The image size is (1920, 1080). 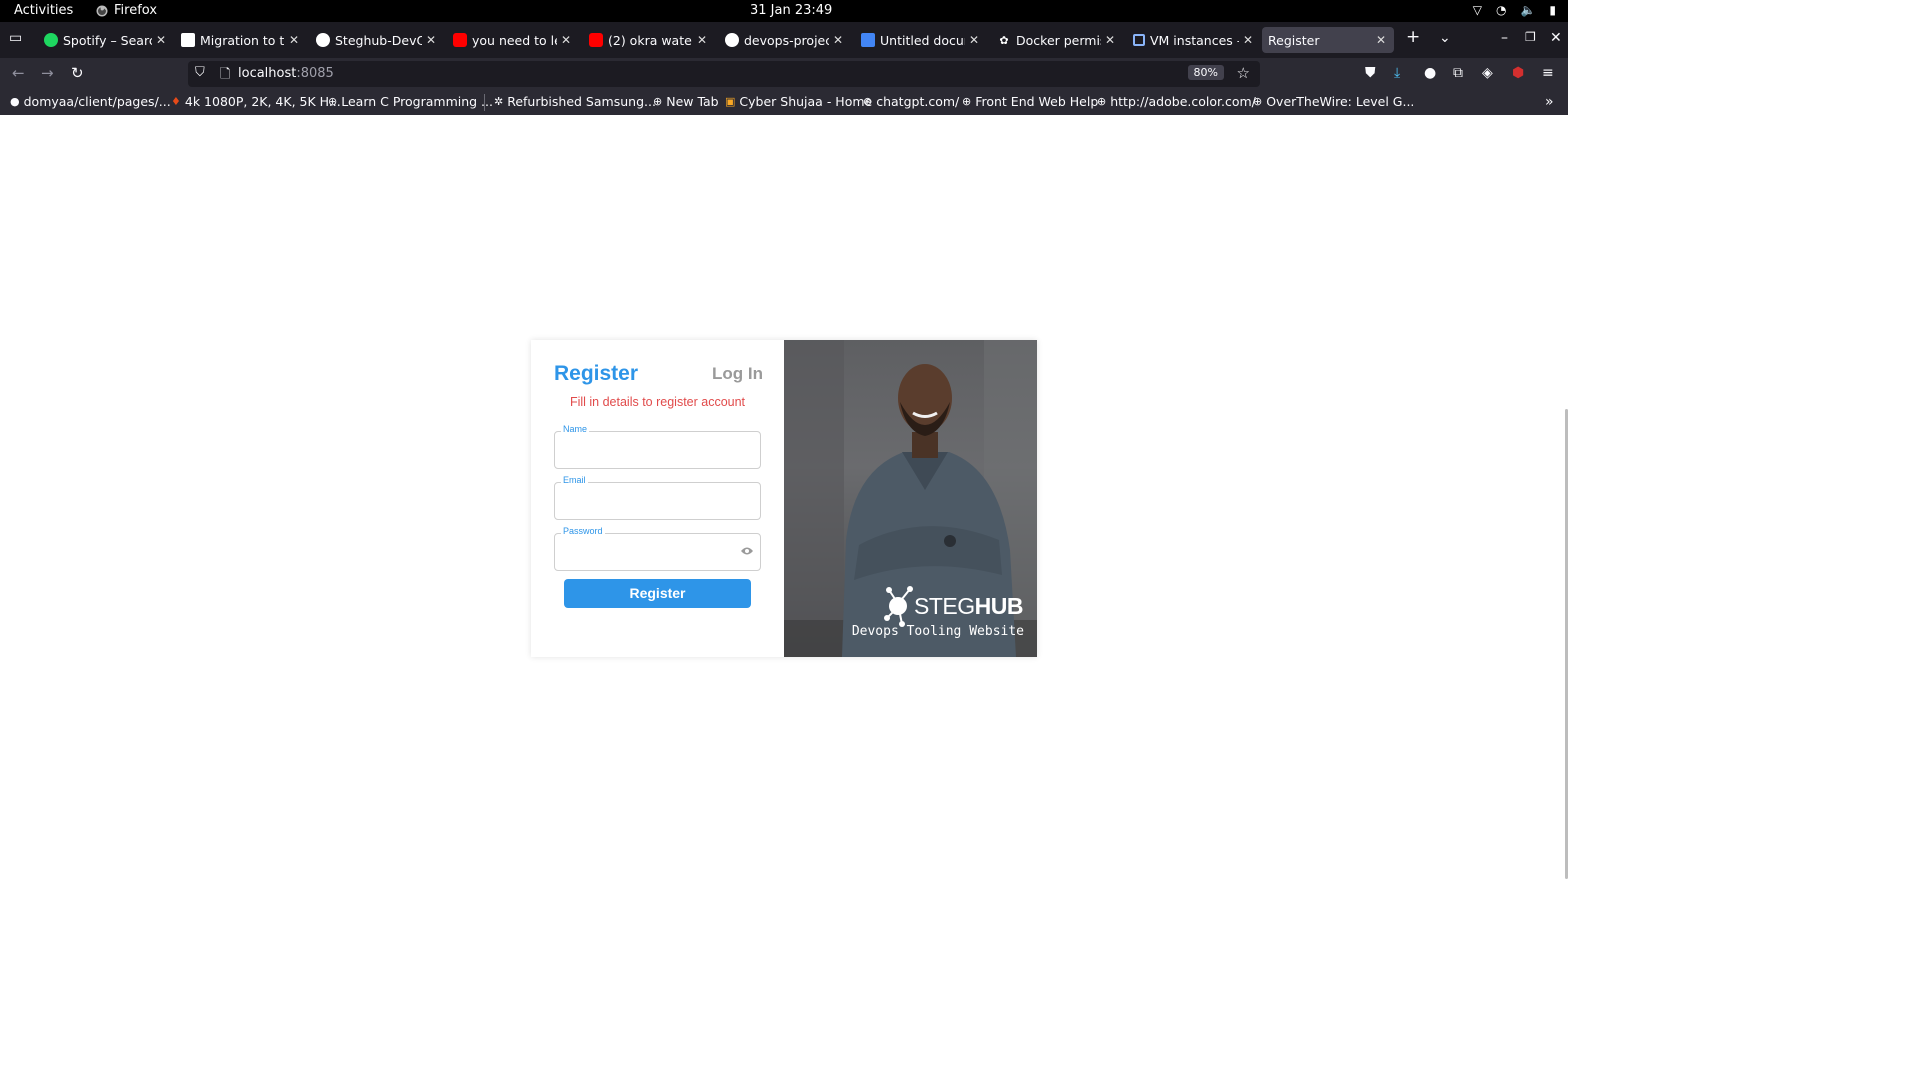 I want to click on steghub-logo: STEG HUB, so click(x=954, y=606).